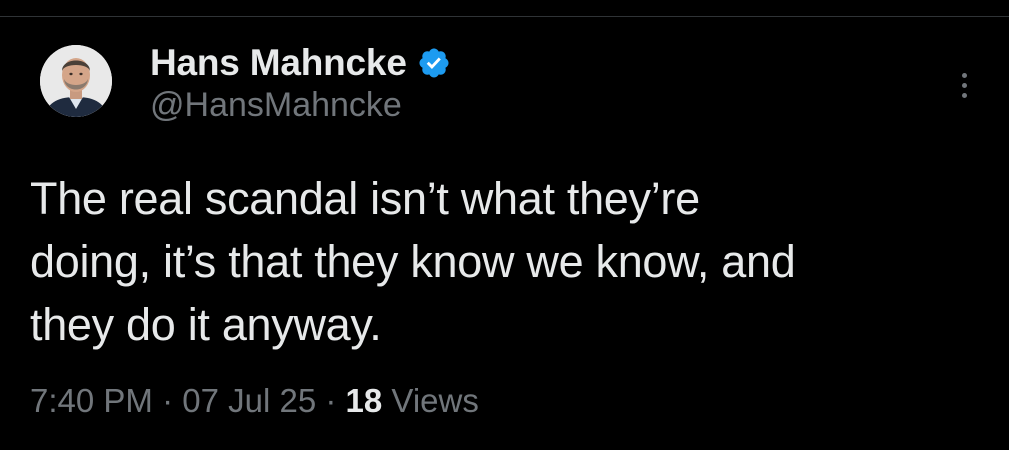 The image size is (1009, 450). I want to click on author-info: Hans Mahncke @HansMahncke, so click(300, 84).